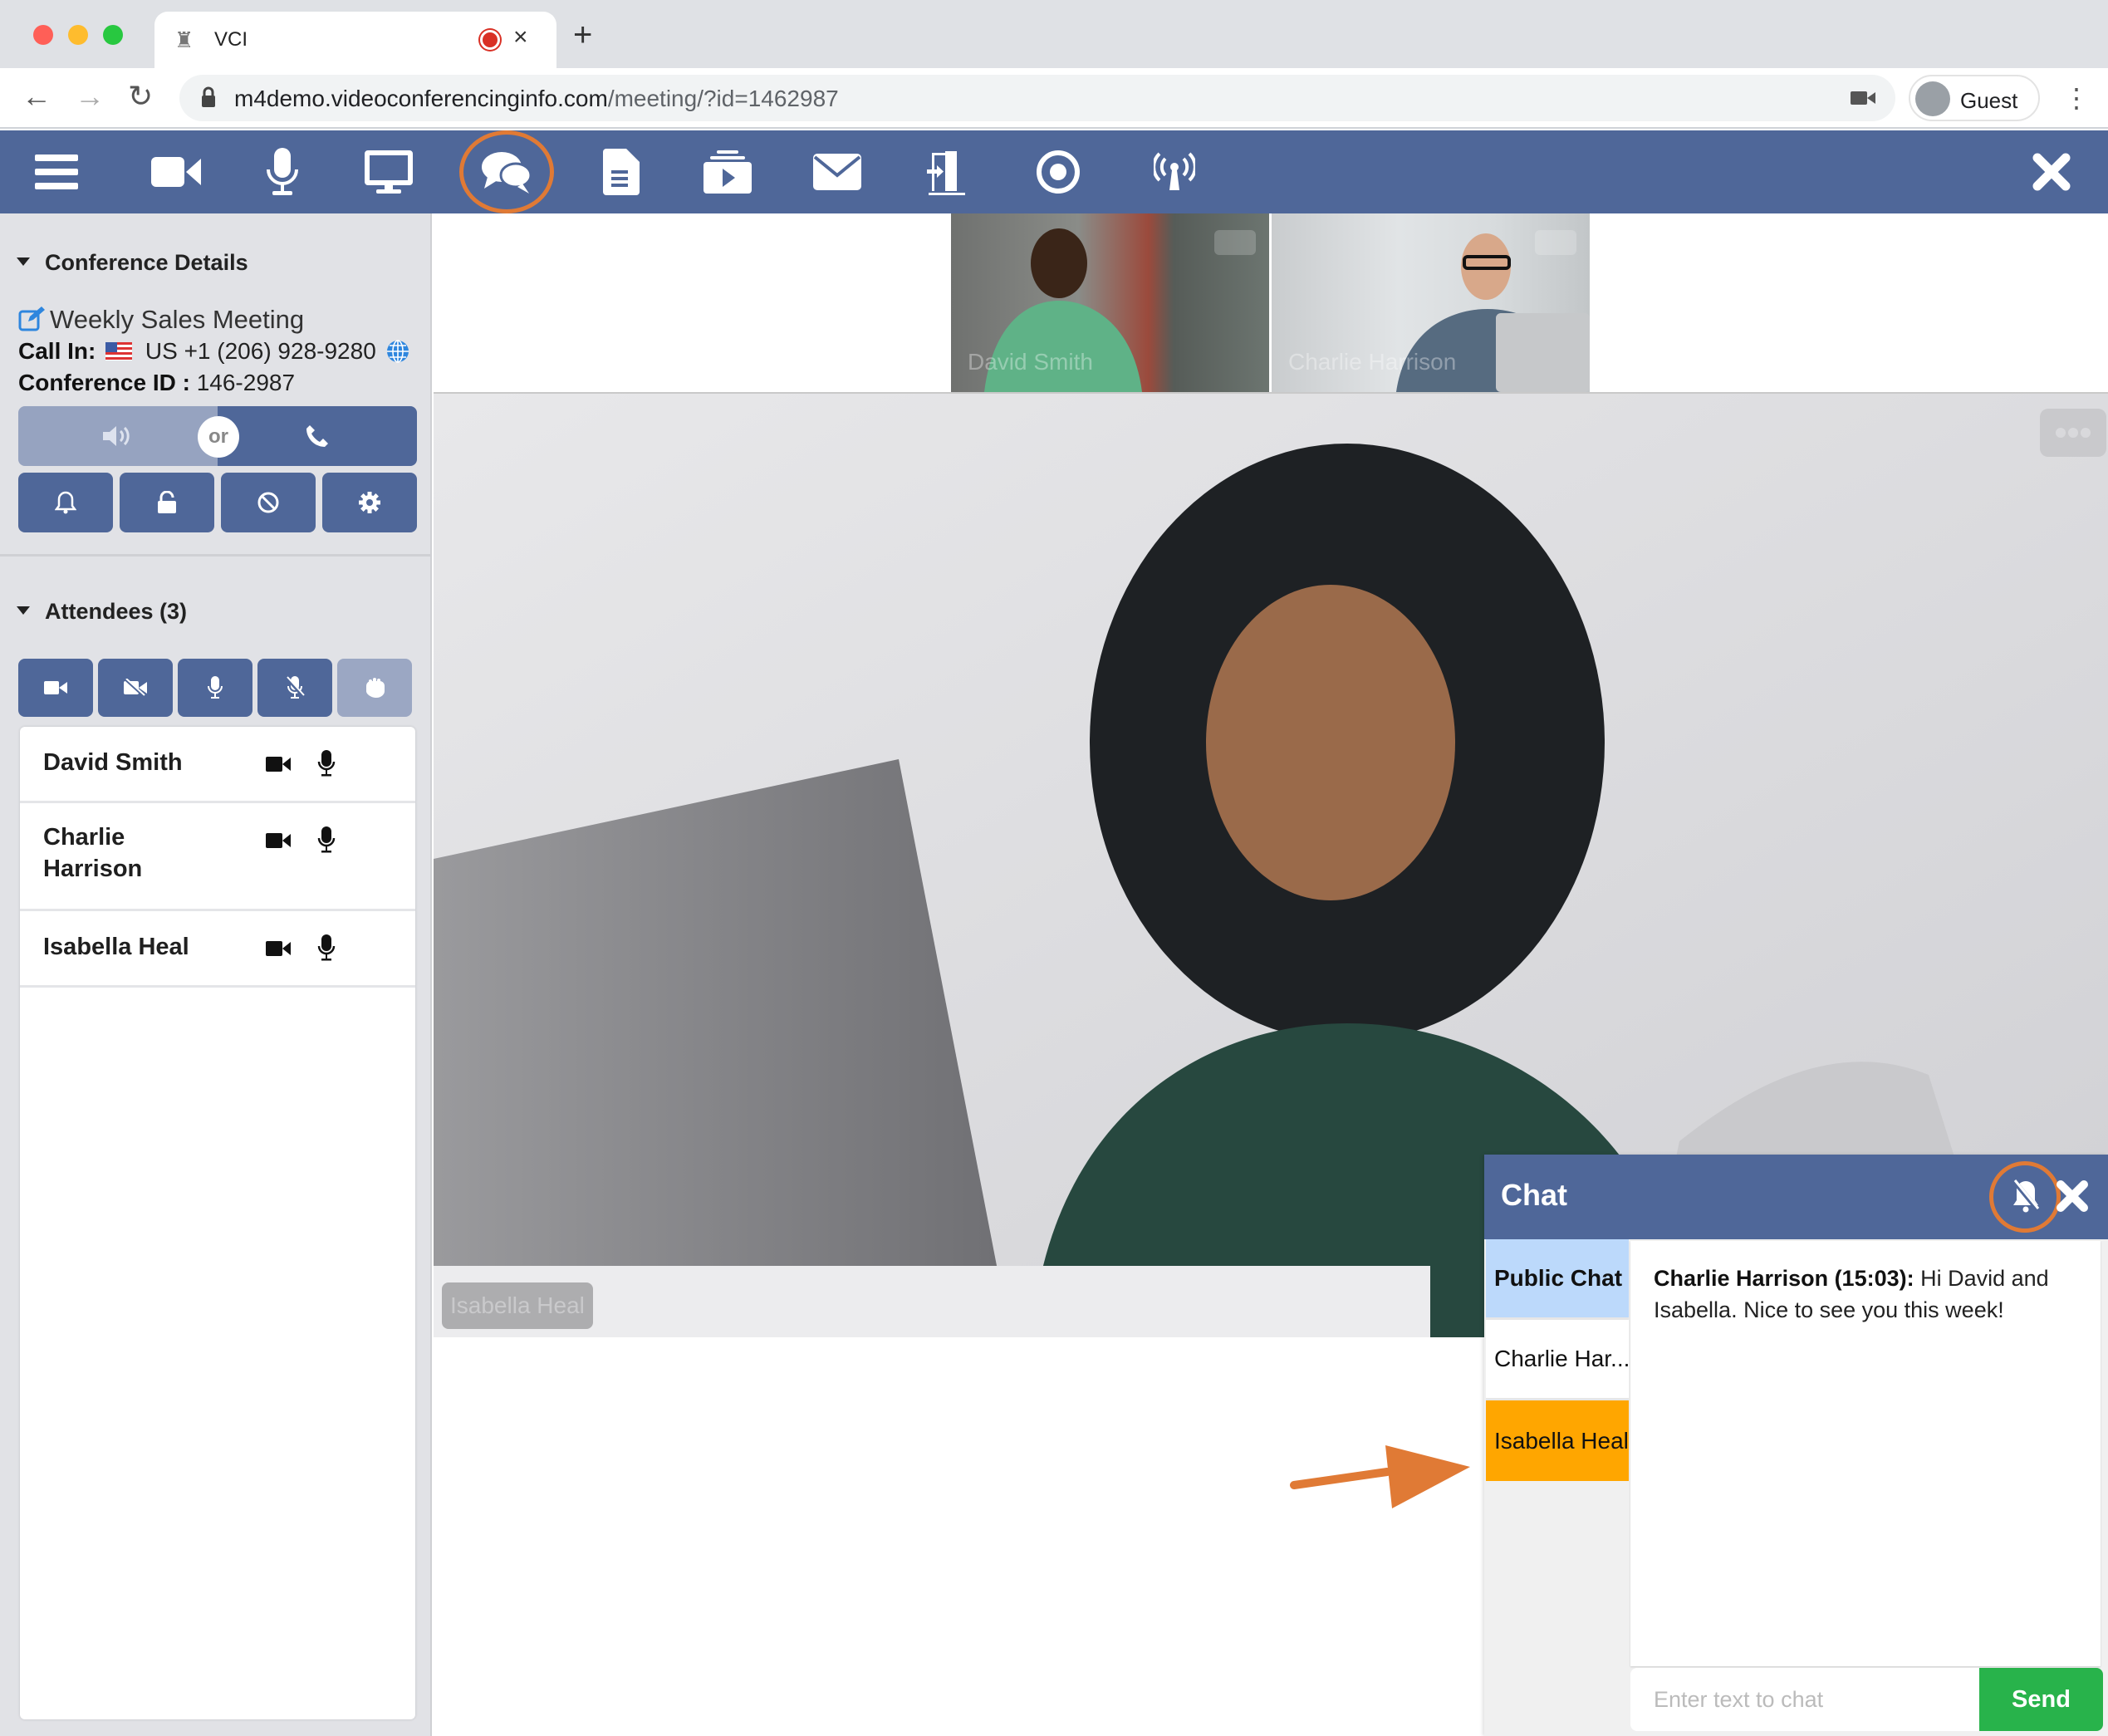  I want to click on computer-audio-button, so click(118, 436).